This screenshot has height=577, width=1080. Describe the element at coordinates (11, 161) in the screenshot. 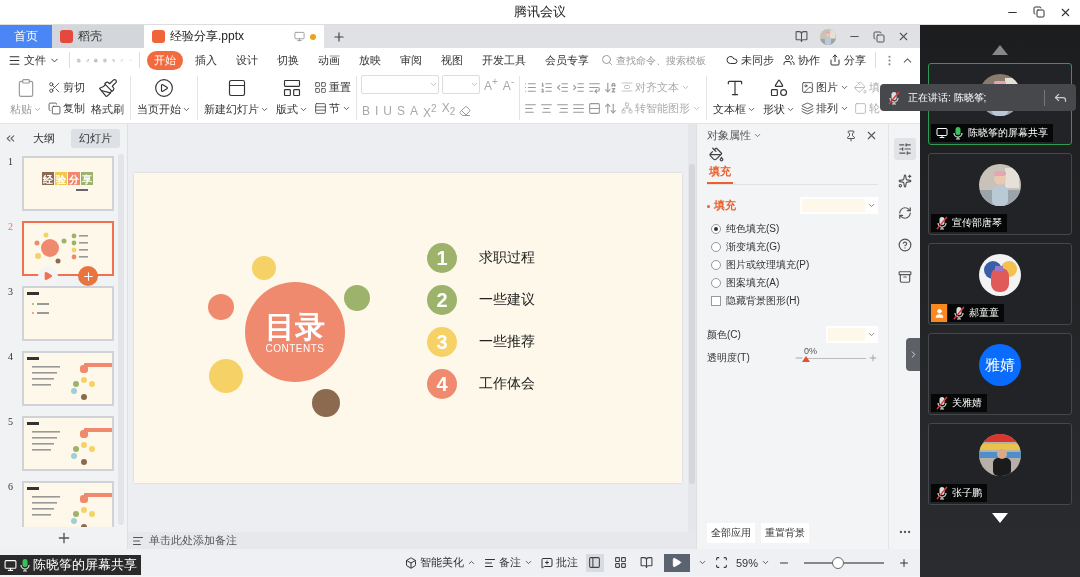

I see `slide-number: 1` at that location.